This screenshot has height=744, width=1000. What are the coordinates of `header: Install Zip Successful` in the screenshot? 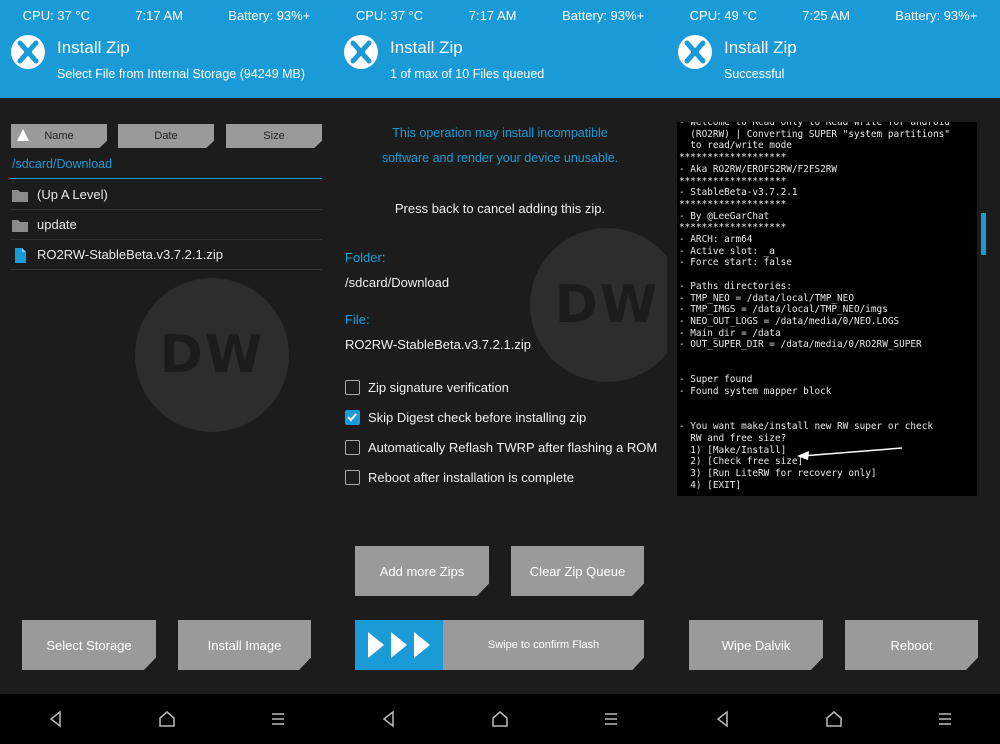 It's located at (833, 64).